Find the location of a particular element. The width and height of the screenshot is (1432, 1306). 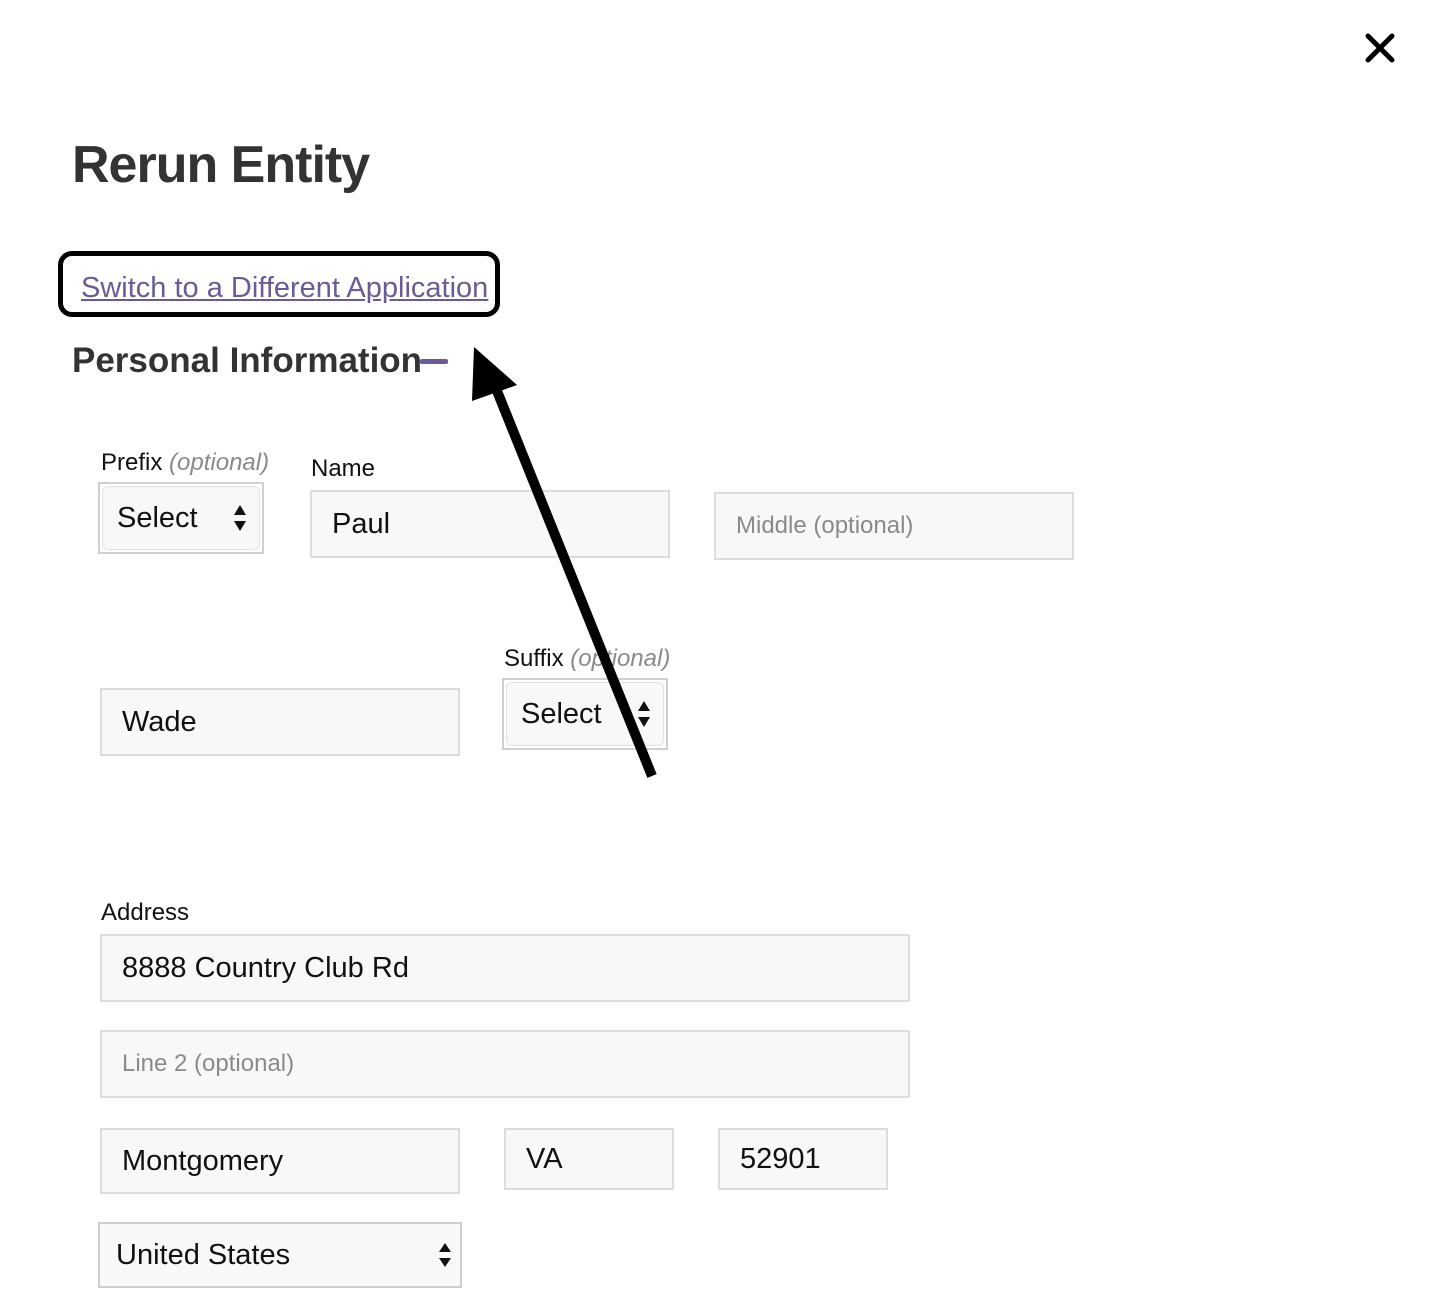

prefix-label: Prefix (optional) is located at coordinates (185, 462).